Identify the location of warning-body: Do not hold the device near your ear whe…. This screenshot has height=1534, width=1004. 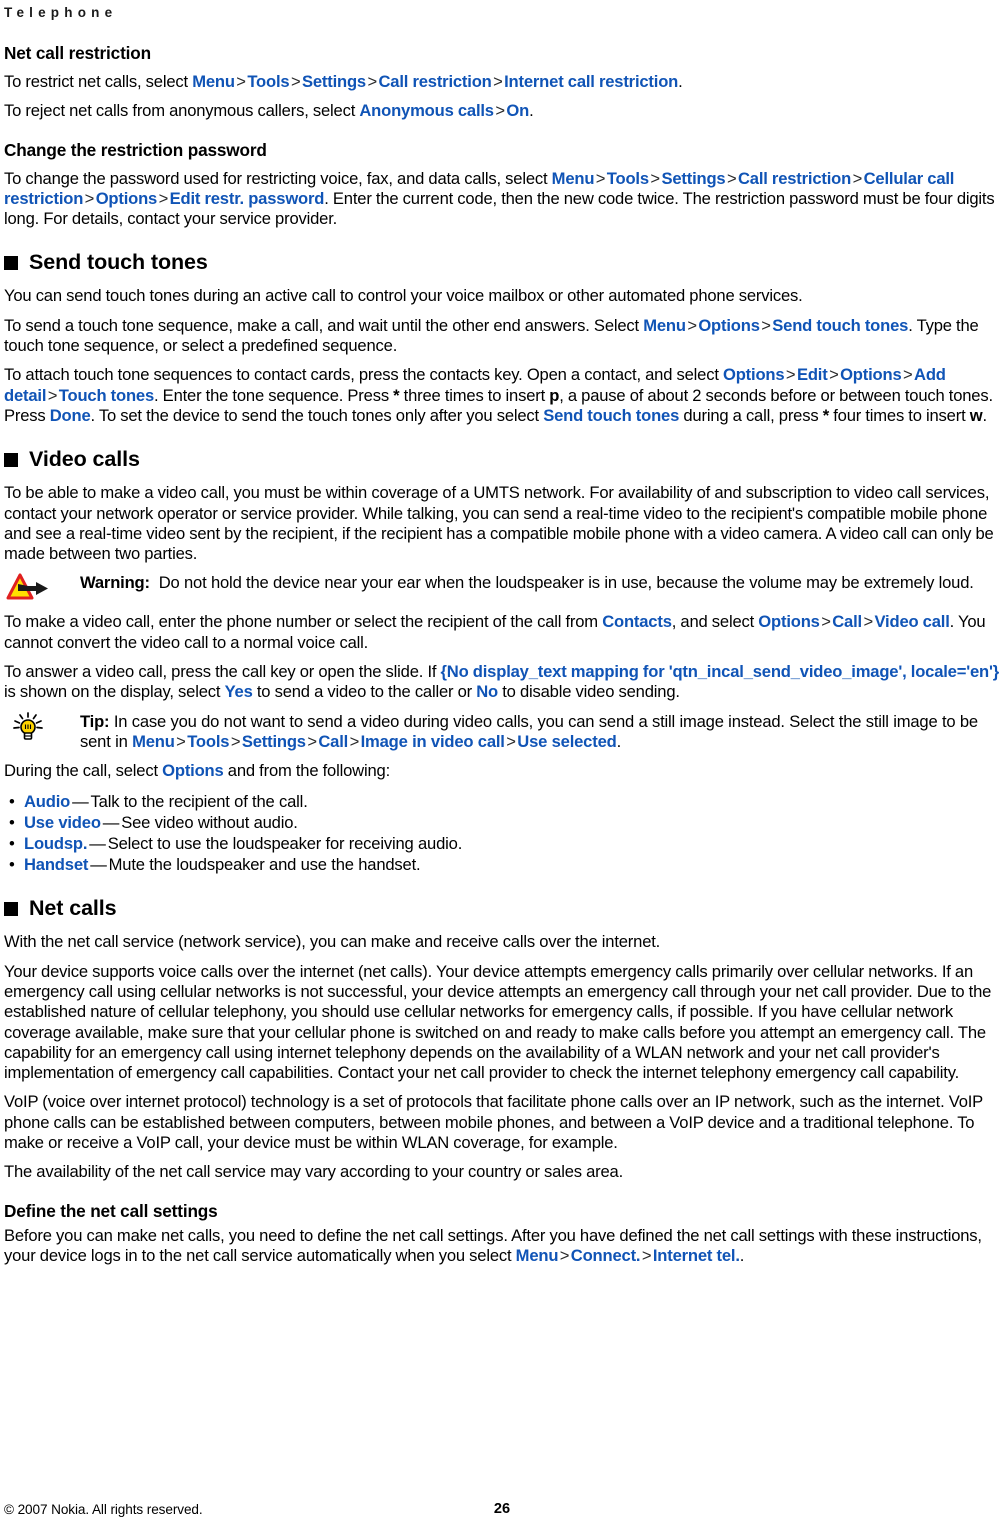
(566, 583).